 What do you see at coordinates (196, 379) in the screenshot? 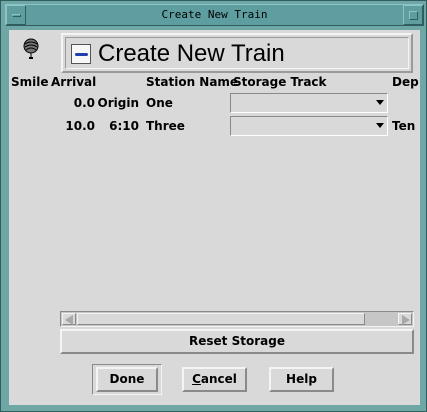
I see `cancel-mnemonic: C` at bounding box center [196, 379].